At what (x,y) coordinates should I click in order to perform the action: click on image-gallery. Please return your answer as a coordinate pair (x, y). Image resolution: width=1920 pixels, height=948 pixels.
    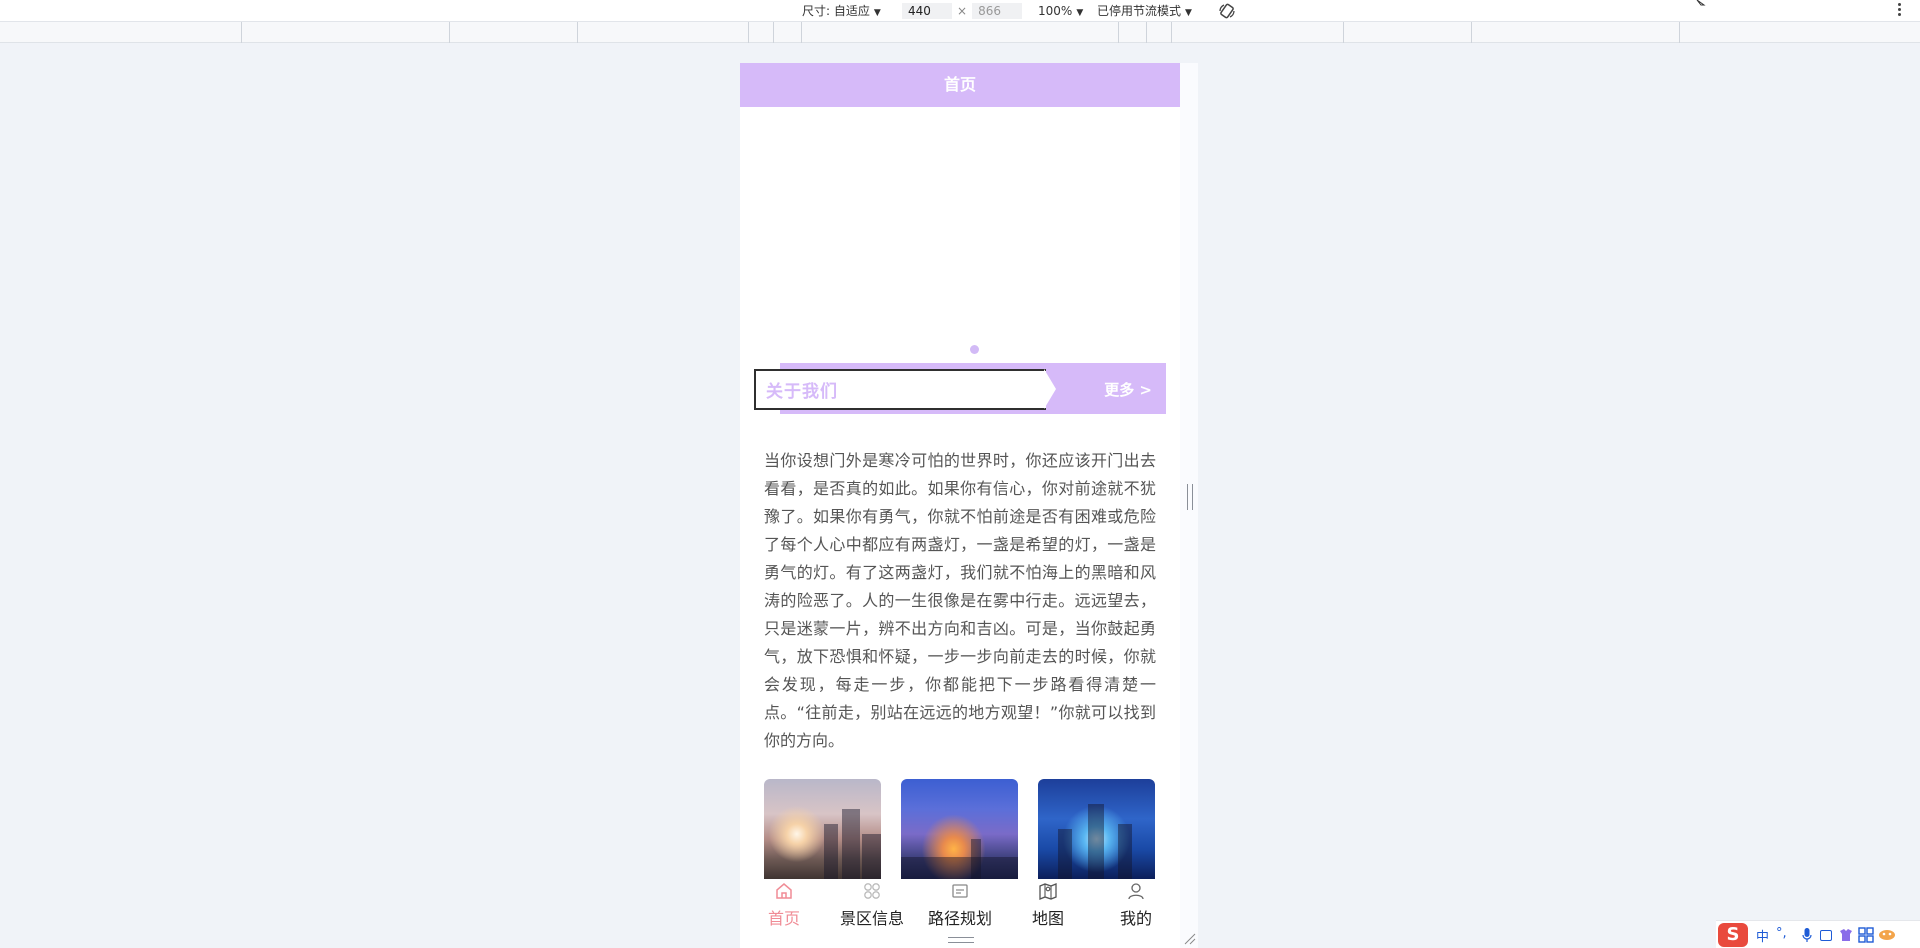
    Looking at the image, I should click on (960, 829).